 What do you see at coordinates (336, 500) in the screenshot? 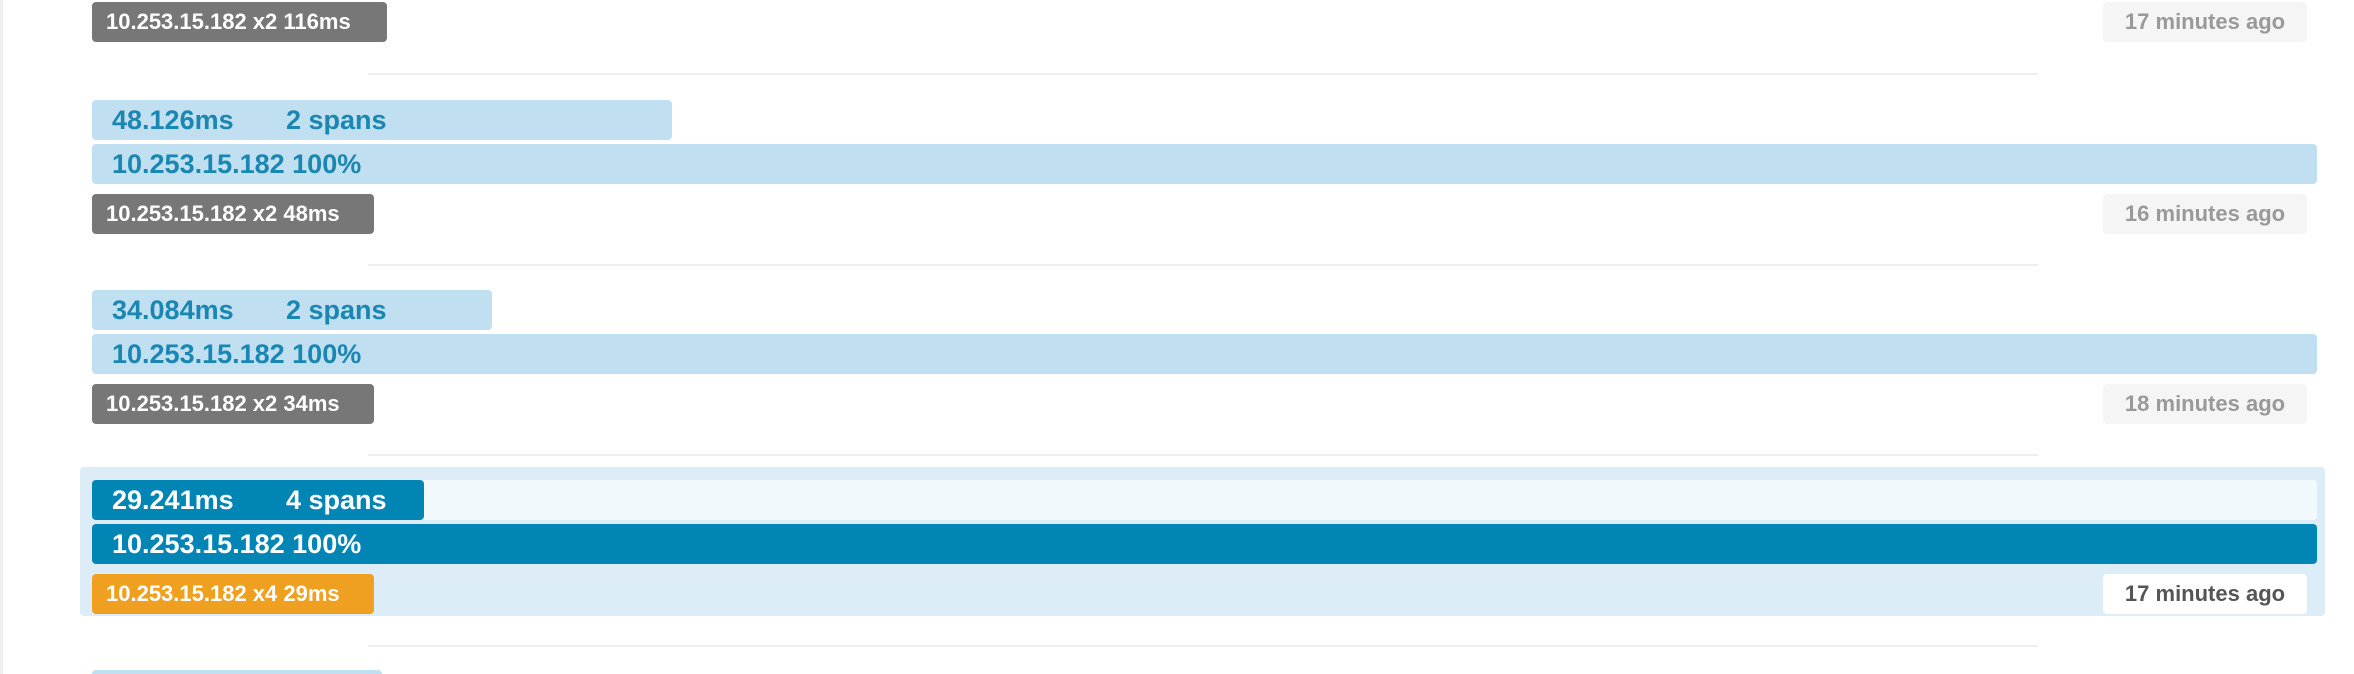
I see `span-count: 4 spans` at bounding box center [336, 500].